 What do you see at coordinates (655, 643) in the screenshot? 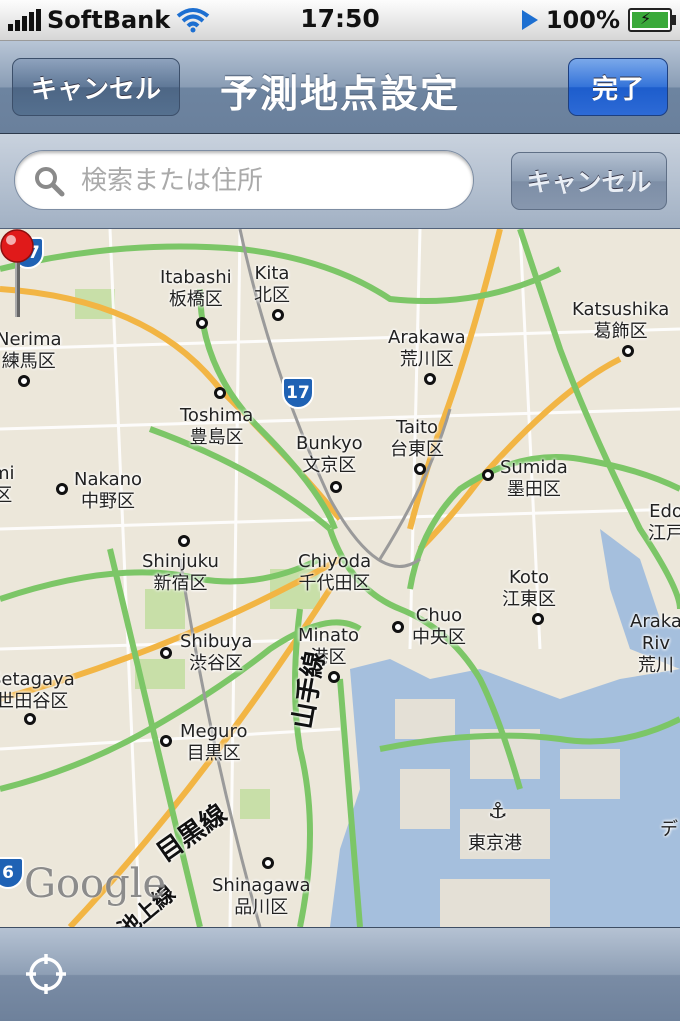
I see `area-label-arakawa-river-partial: Araka Riv 荒川` at bounding box center [655, 643].